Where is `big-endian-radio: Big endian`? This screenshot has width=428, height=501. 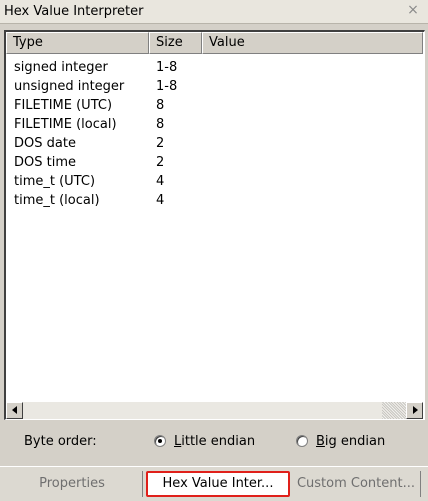 big-endian-radio: Big endian is located at coordinates (340, 441).